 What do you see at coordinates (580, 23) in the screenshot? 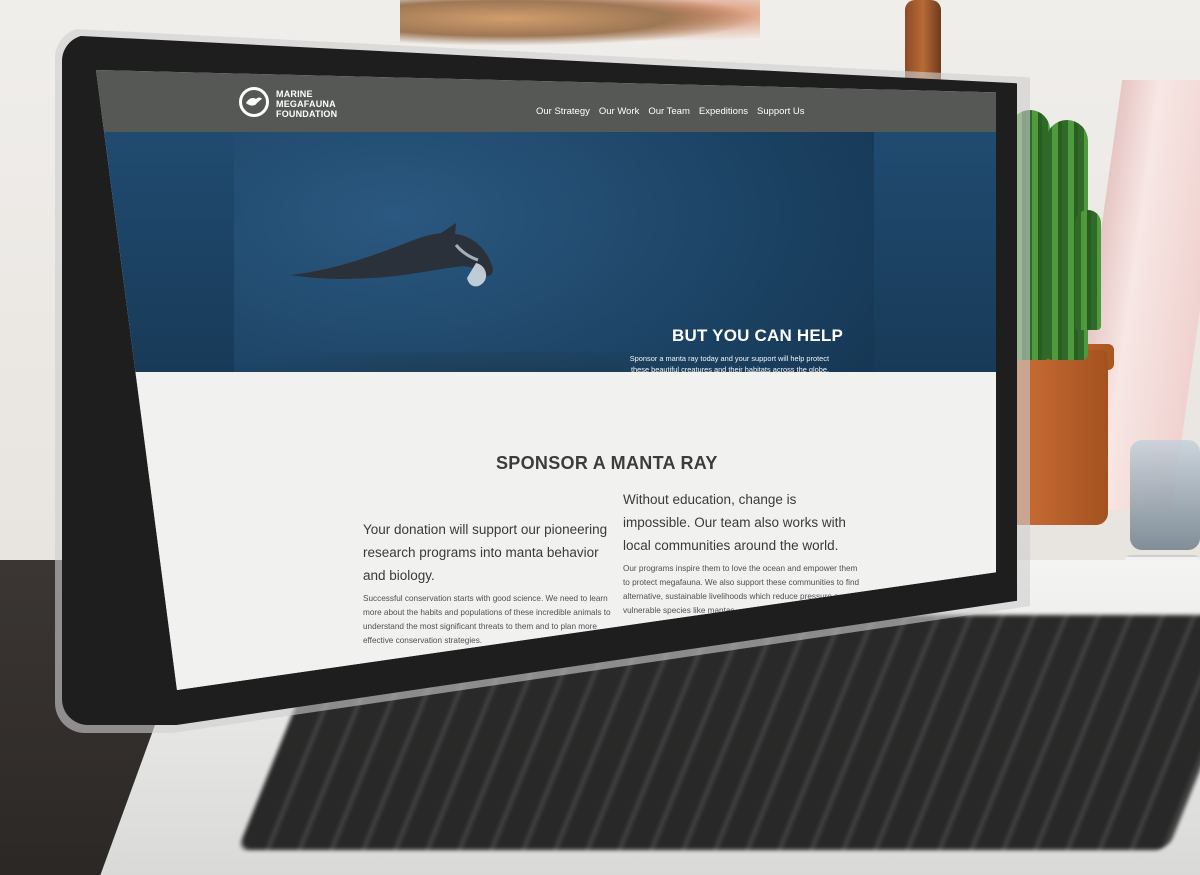
I see `dried-flowers` at bounding box center [580, 23].